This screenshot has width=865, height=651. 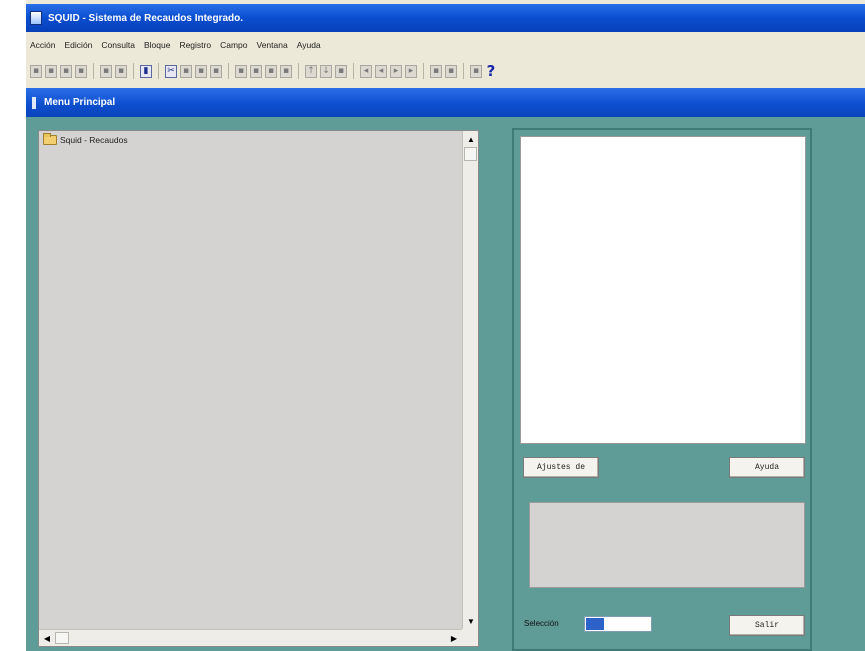 I want to click on selection-value, so click(x=595, y=624).